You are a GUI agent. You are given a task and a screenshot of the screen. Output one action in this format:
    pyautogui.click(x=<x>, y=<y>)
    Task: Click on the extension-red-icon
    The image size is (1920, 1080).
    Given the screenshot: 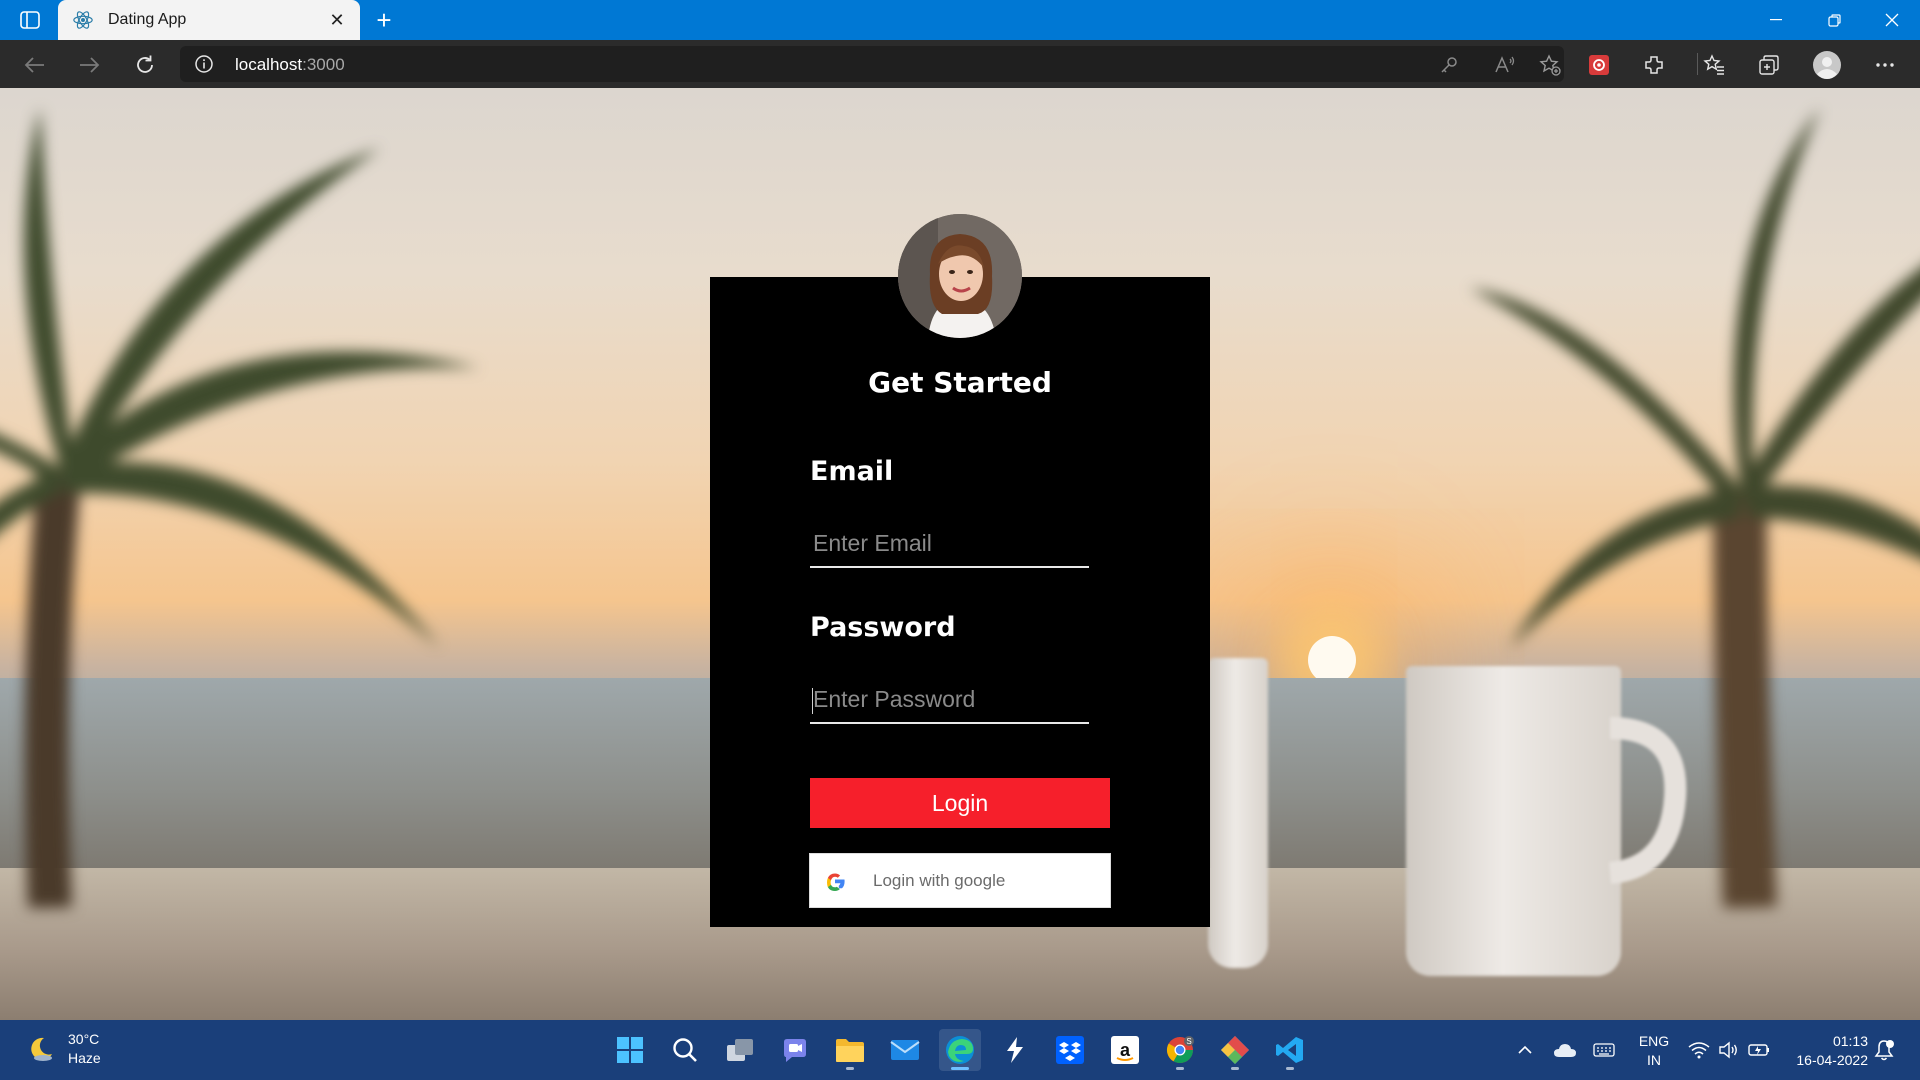 What is the action you would take?
    pyautogui.click(x=1599, y=65)
    